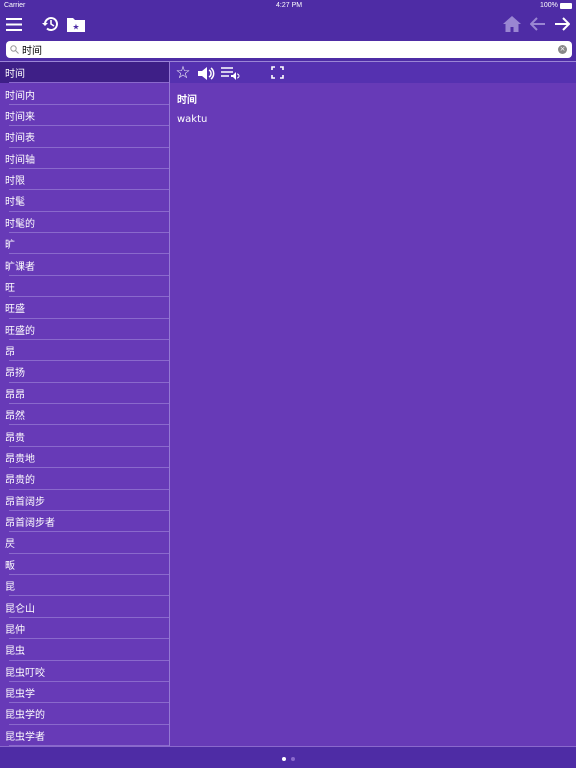 Image resolution: width=576 pixels, height=768 pixels. Describe the element at coordinates (84, 73) in the screenshot. I see `list-item: 时间` at that location.